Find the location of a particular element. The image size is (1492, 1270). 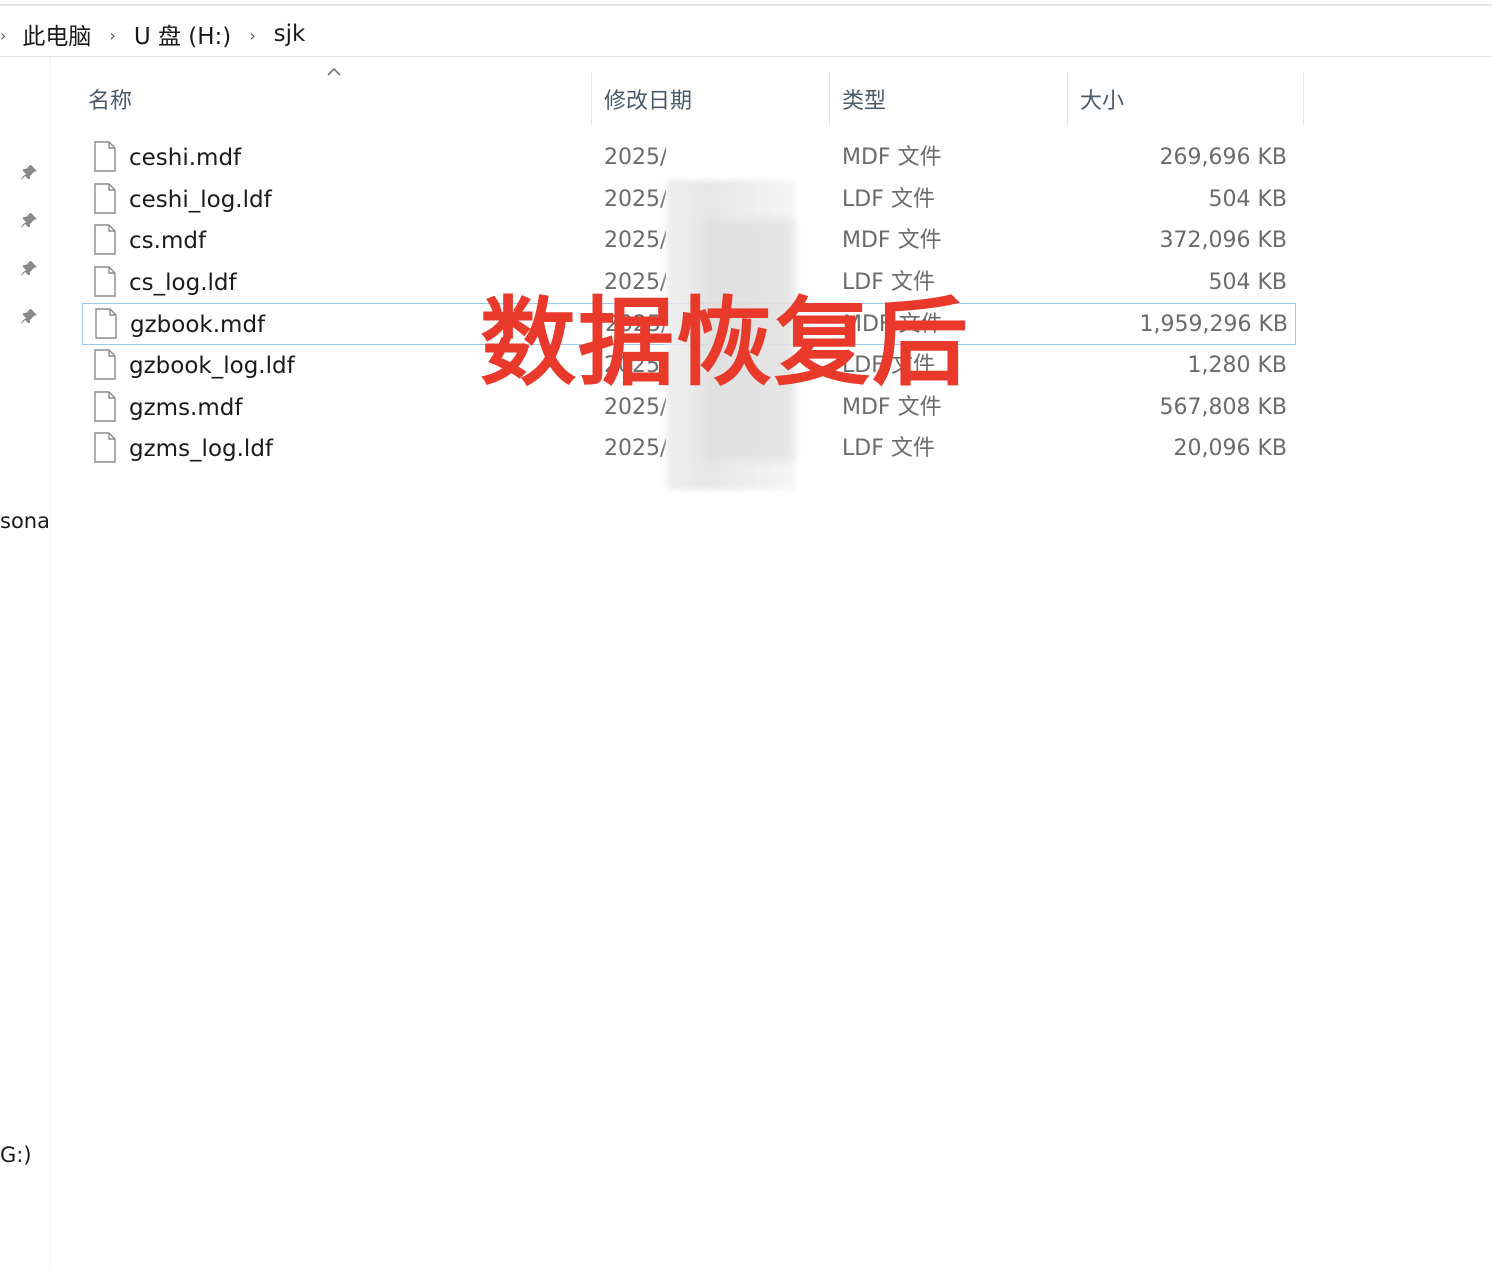

breadcrumb-this-pc: 此电脑 is located at coordinates (56, 34).